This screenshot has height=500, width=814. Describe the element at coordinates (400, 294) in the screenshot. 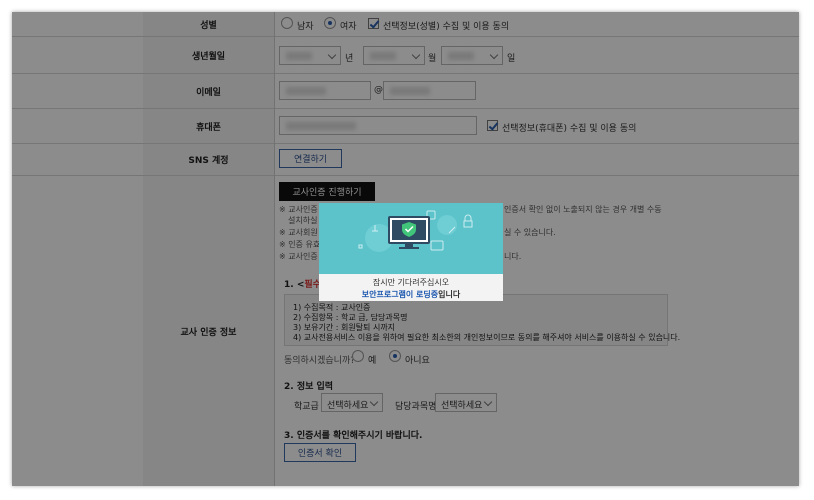

I see `modal-line-2-highlight: 보안프로그램이 로딩중` at that location.